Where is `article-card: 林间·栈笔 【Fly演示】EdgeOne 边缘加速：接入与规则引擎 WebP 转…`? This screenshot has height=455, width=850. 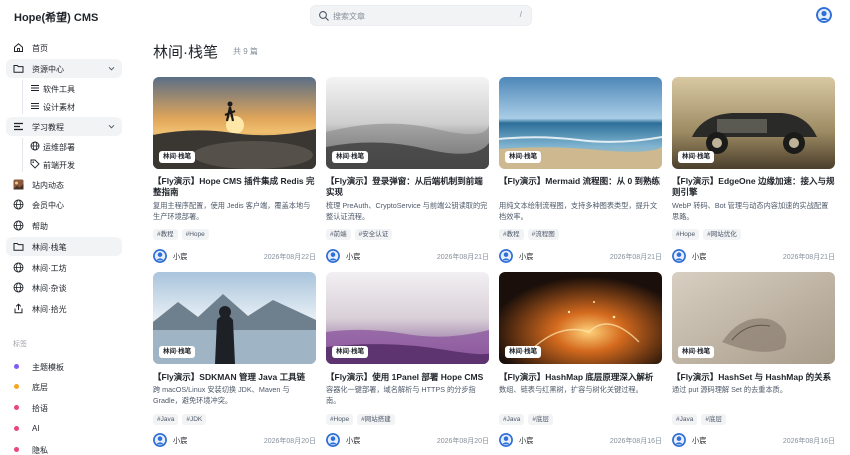 article-card: 林间·栈笔 【Fly演示】EdgeOne 边缘加速：接入与规则引擎 WebP 转… is located at coordinates (753, 170).